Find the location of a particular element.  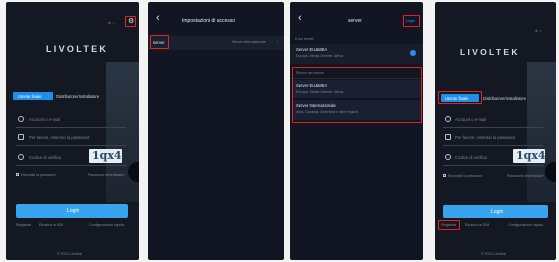

server-option-international-desc: Asia, Oceania, Americhe e altre regioni is located at coordinates (327, 112).